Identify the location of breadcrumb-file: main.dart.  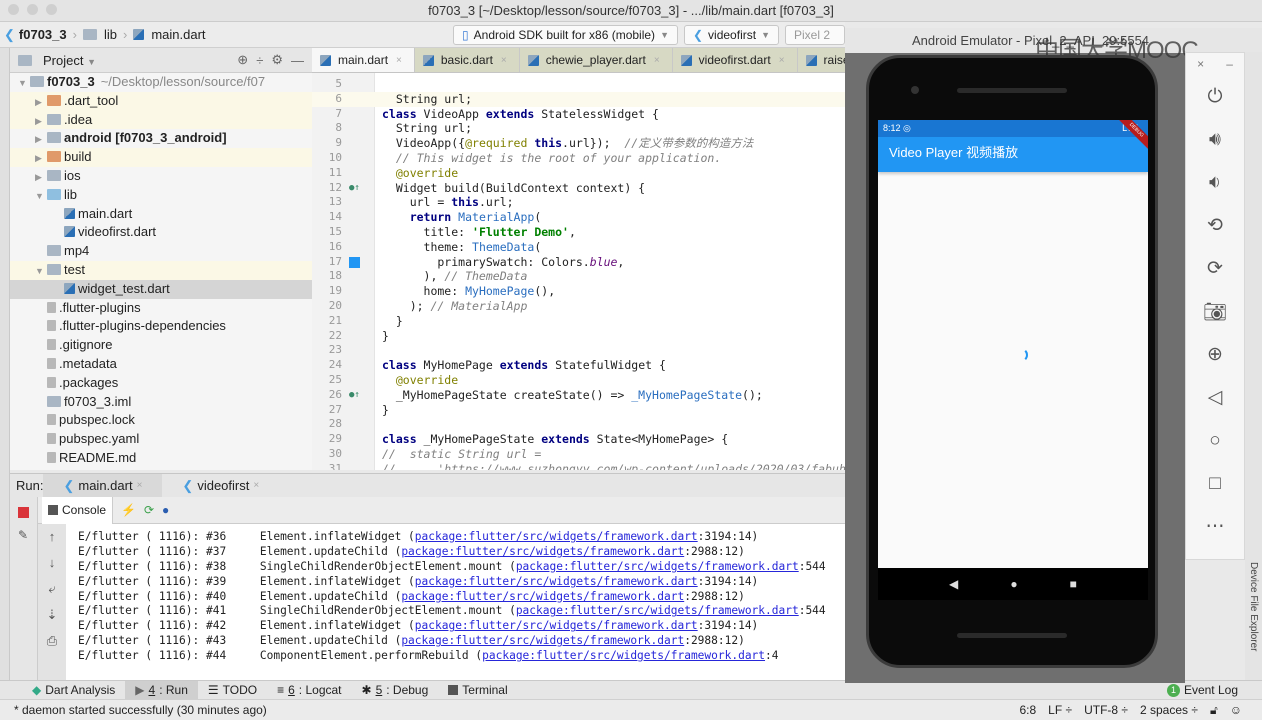
(169, 34).